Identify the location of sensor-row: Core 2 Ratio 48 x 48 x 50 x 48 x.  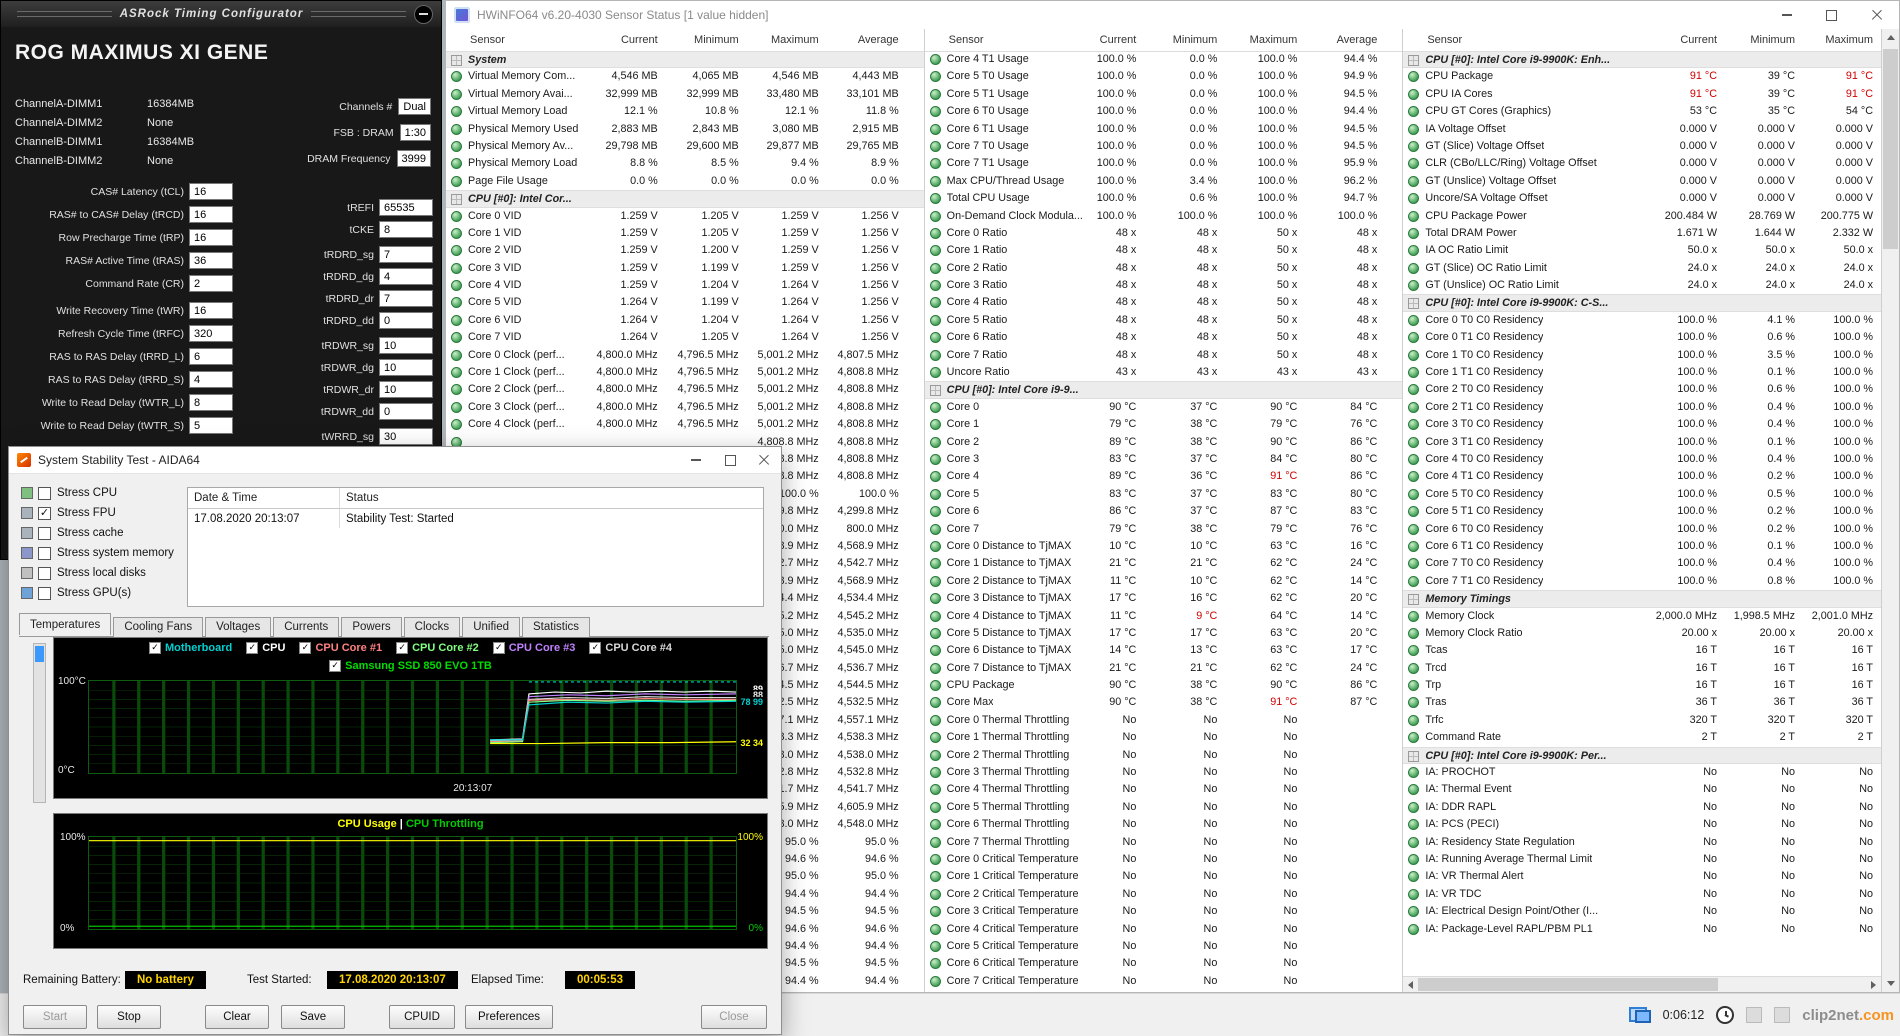
(1164, 268).